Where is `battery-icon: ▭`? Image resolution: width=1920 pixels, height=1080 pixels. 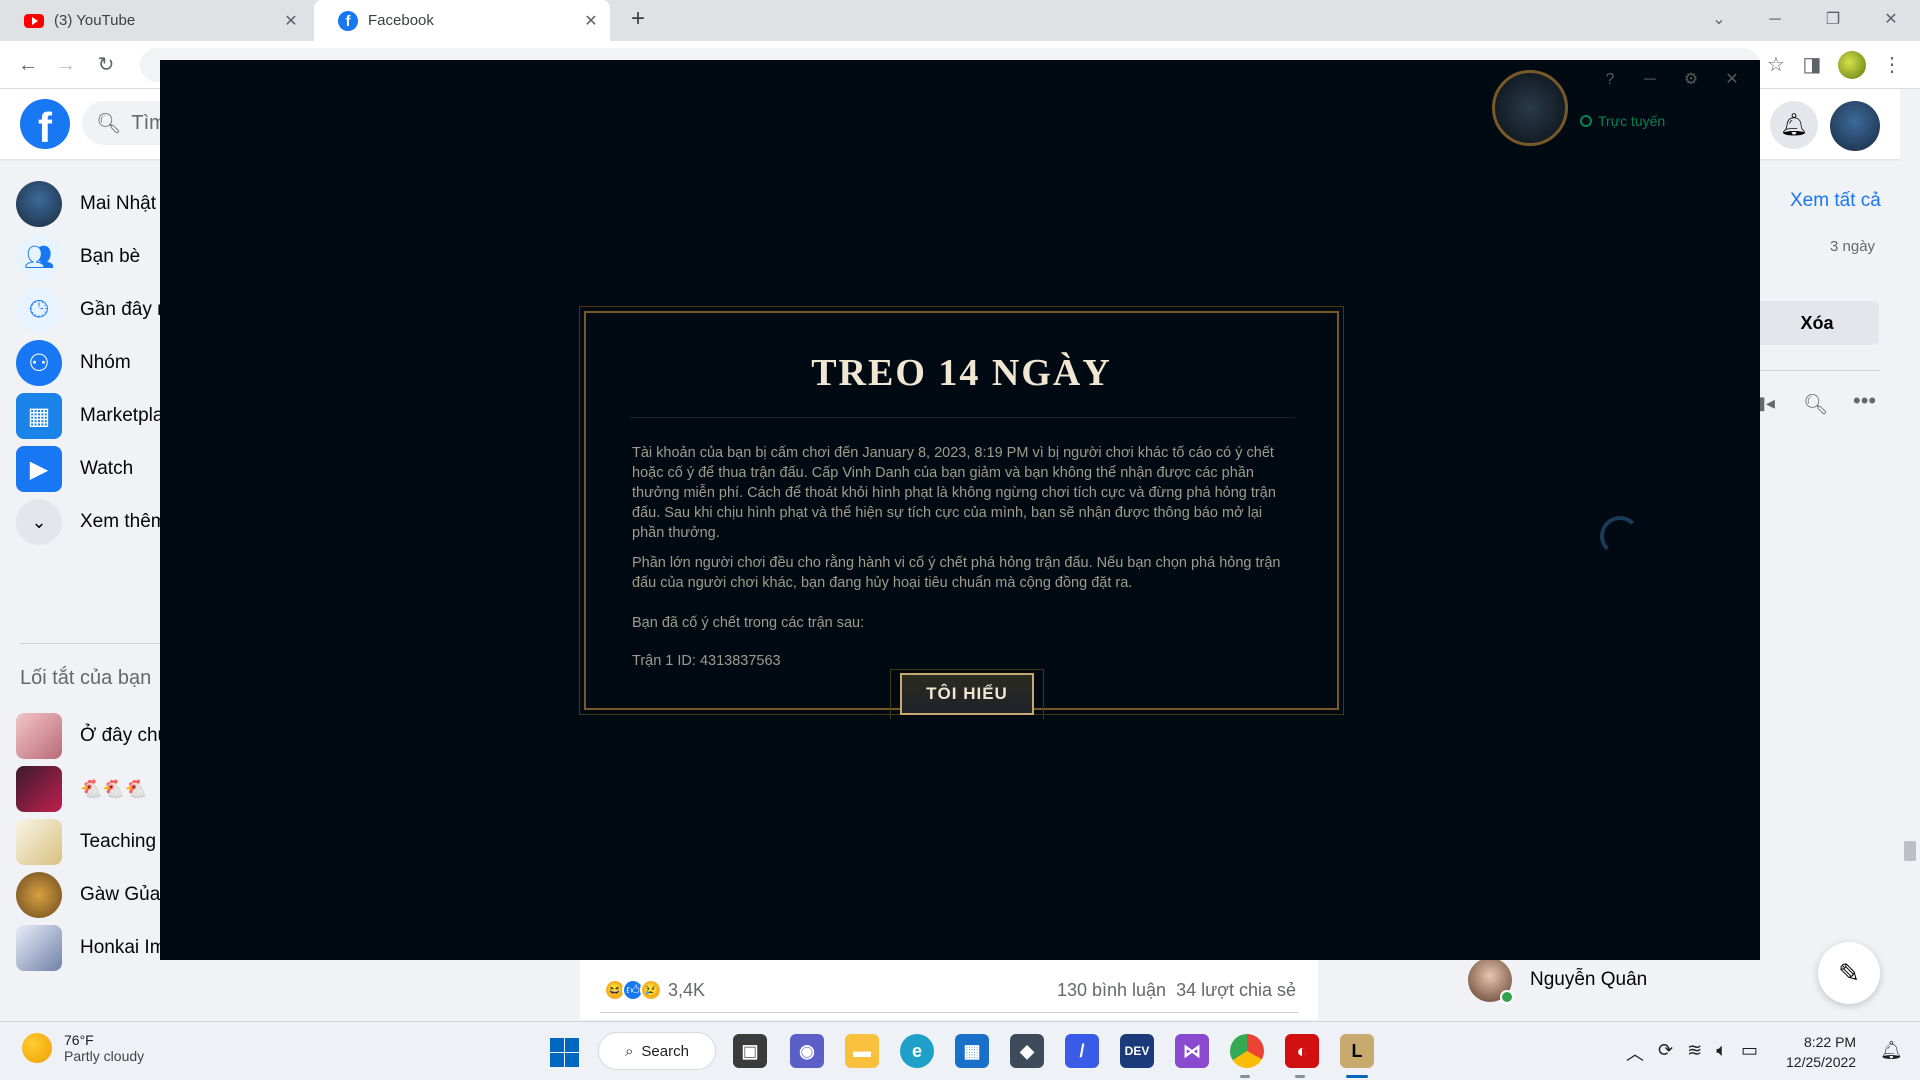
battery-icon: ▭ is located at coordinates (1749, 1053).